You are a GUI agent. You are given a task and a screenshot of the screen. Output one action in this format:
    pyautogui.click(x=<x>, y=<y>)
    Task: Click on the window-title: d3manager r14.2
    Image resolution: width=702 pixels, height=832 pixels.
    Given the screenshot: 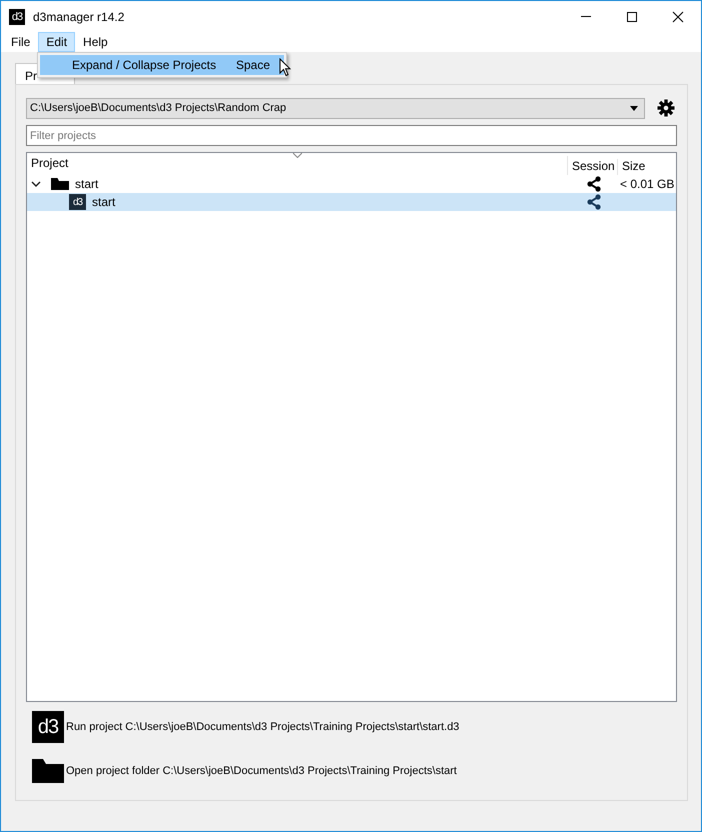 What is the action you would take?
    pyautogui.click(x=78, y=17)
    